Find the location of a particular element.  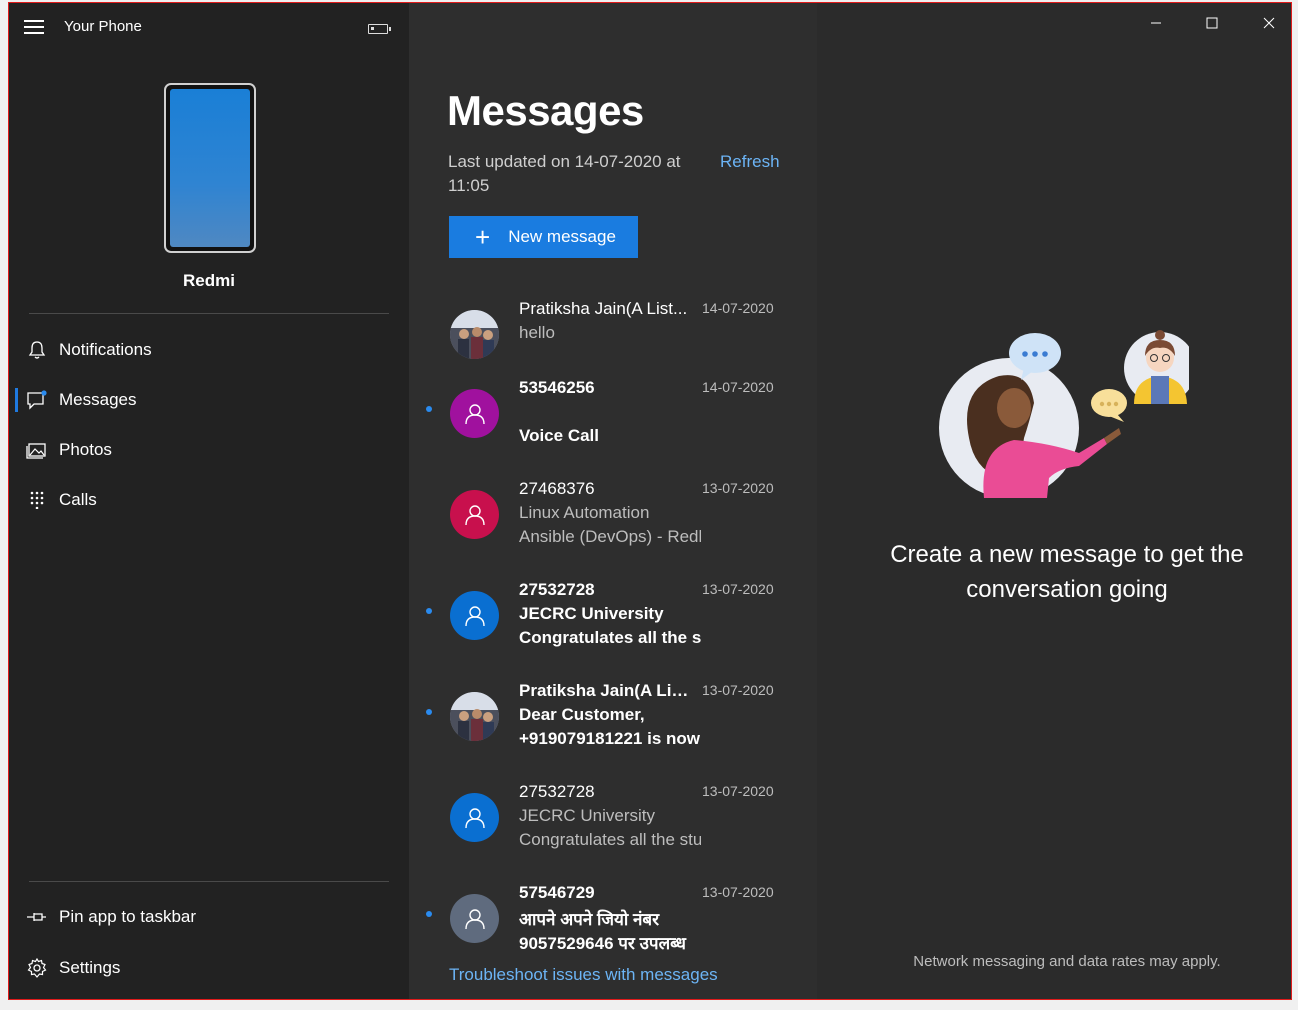

contact-name: 57546729 is located at coordinates (557, 892).